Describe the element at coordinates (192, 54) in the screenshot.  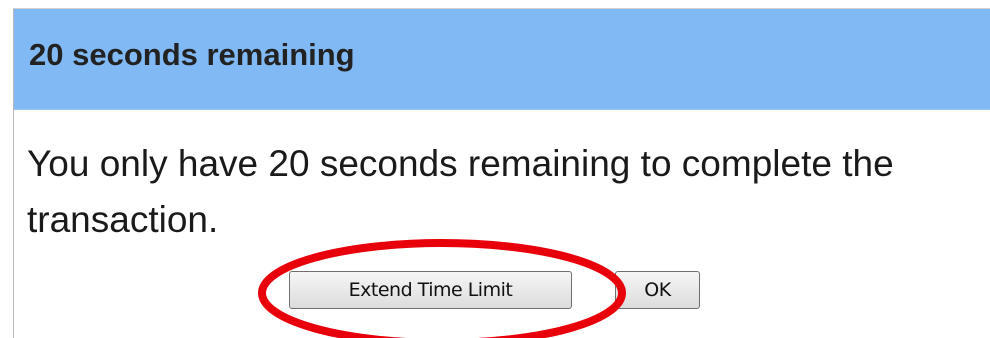
I see `dialog-title: 20 seconds remaining` at that location.